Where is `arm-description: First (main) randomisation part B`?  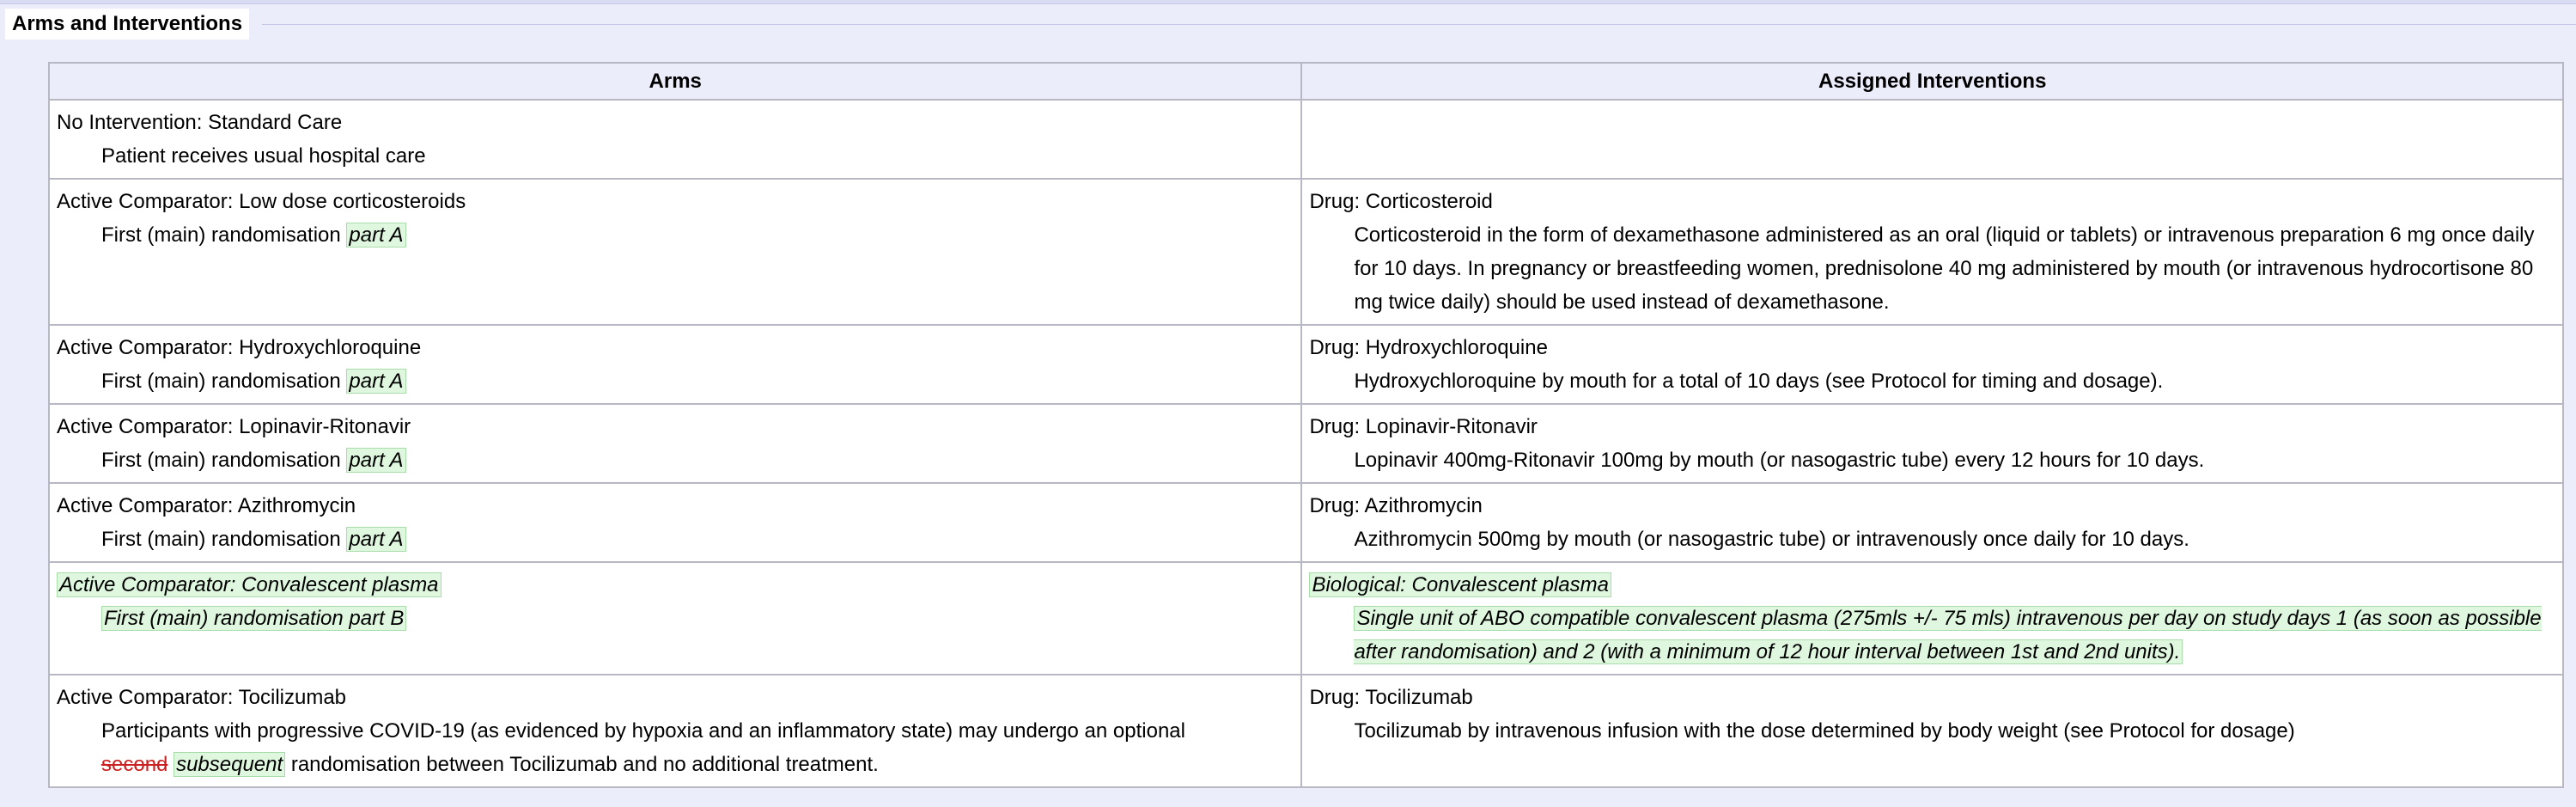 arm-description: First (main) randomisation part B is located at coordinates (675, 618).